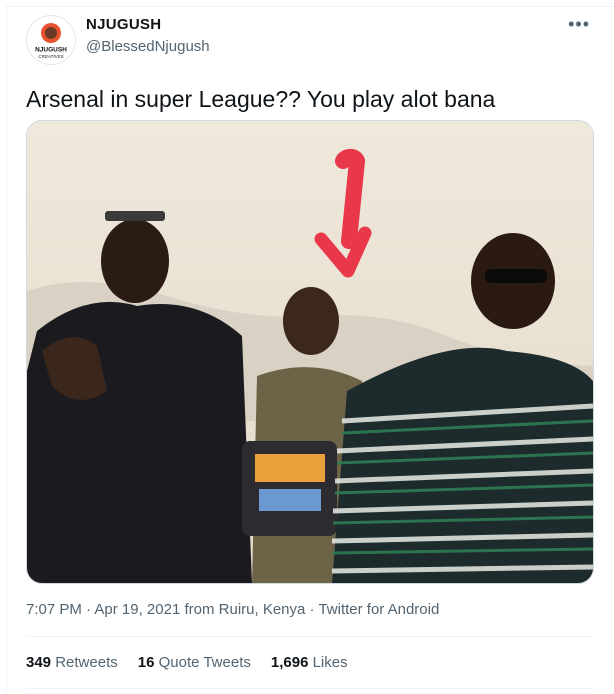 The width and height of the screenshot is (614, 694). What do you see at coordinates (51, 40) in the screenshot?
I see `author-avatar: NJUGUSH CREATIVES` at bounding box center [51, 40].